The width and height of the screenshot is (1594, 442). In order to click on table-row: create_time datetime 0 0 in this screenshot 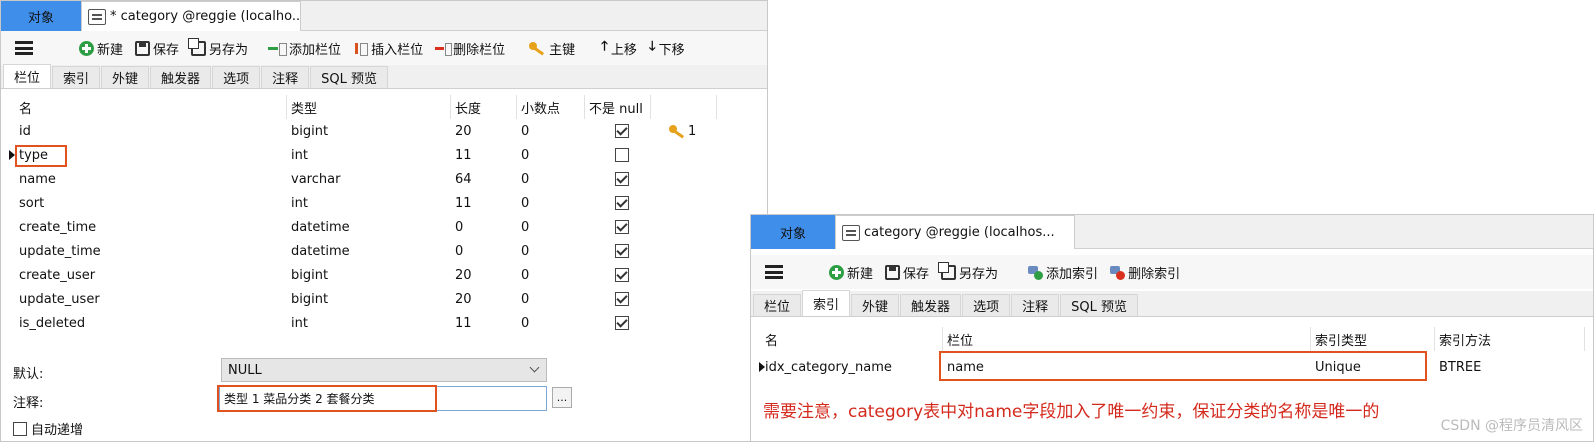, I will do `click(361, 227)`.